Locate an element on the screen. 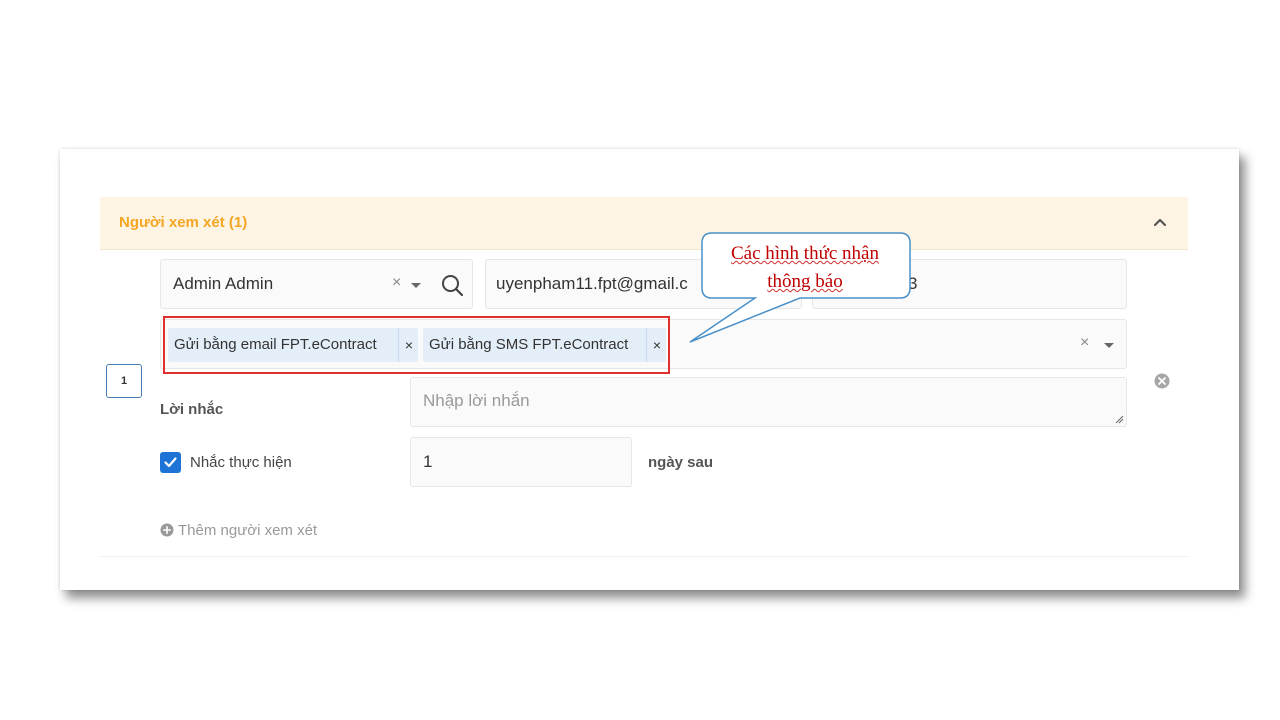  plus-circle-icon is located at coordinates (167, 530).